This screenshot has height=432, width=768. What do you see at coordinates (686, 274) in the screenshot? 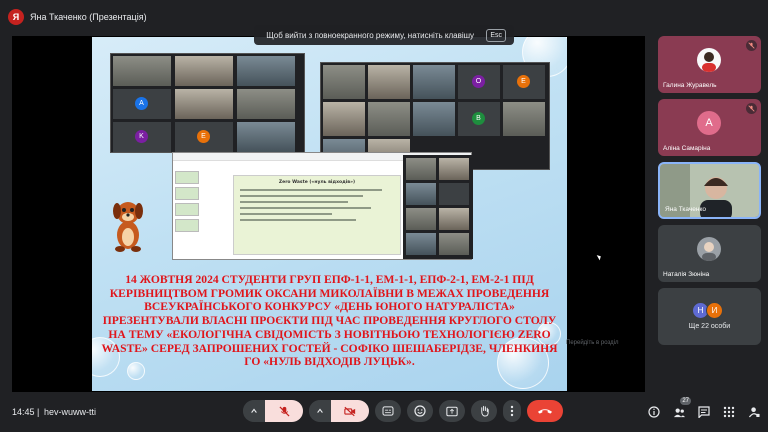
I see `participant-name: Наталія Зюніна` at bounding box center [686, 274].